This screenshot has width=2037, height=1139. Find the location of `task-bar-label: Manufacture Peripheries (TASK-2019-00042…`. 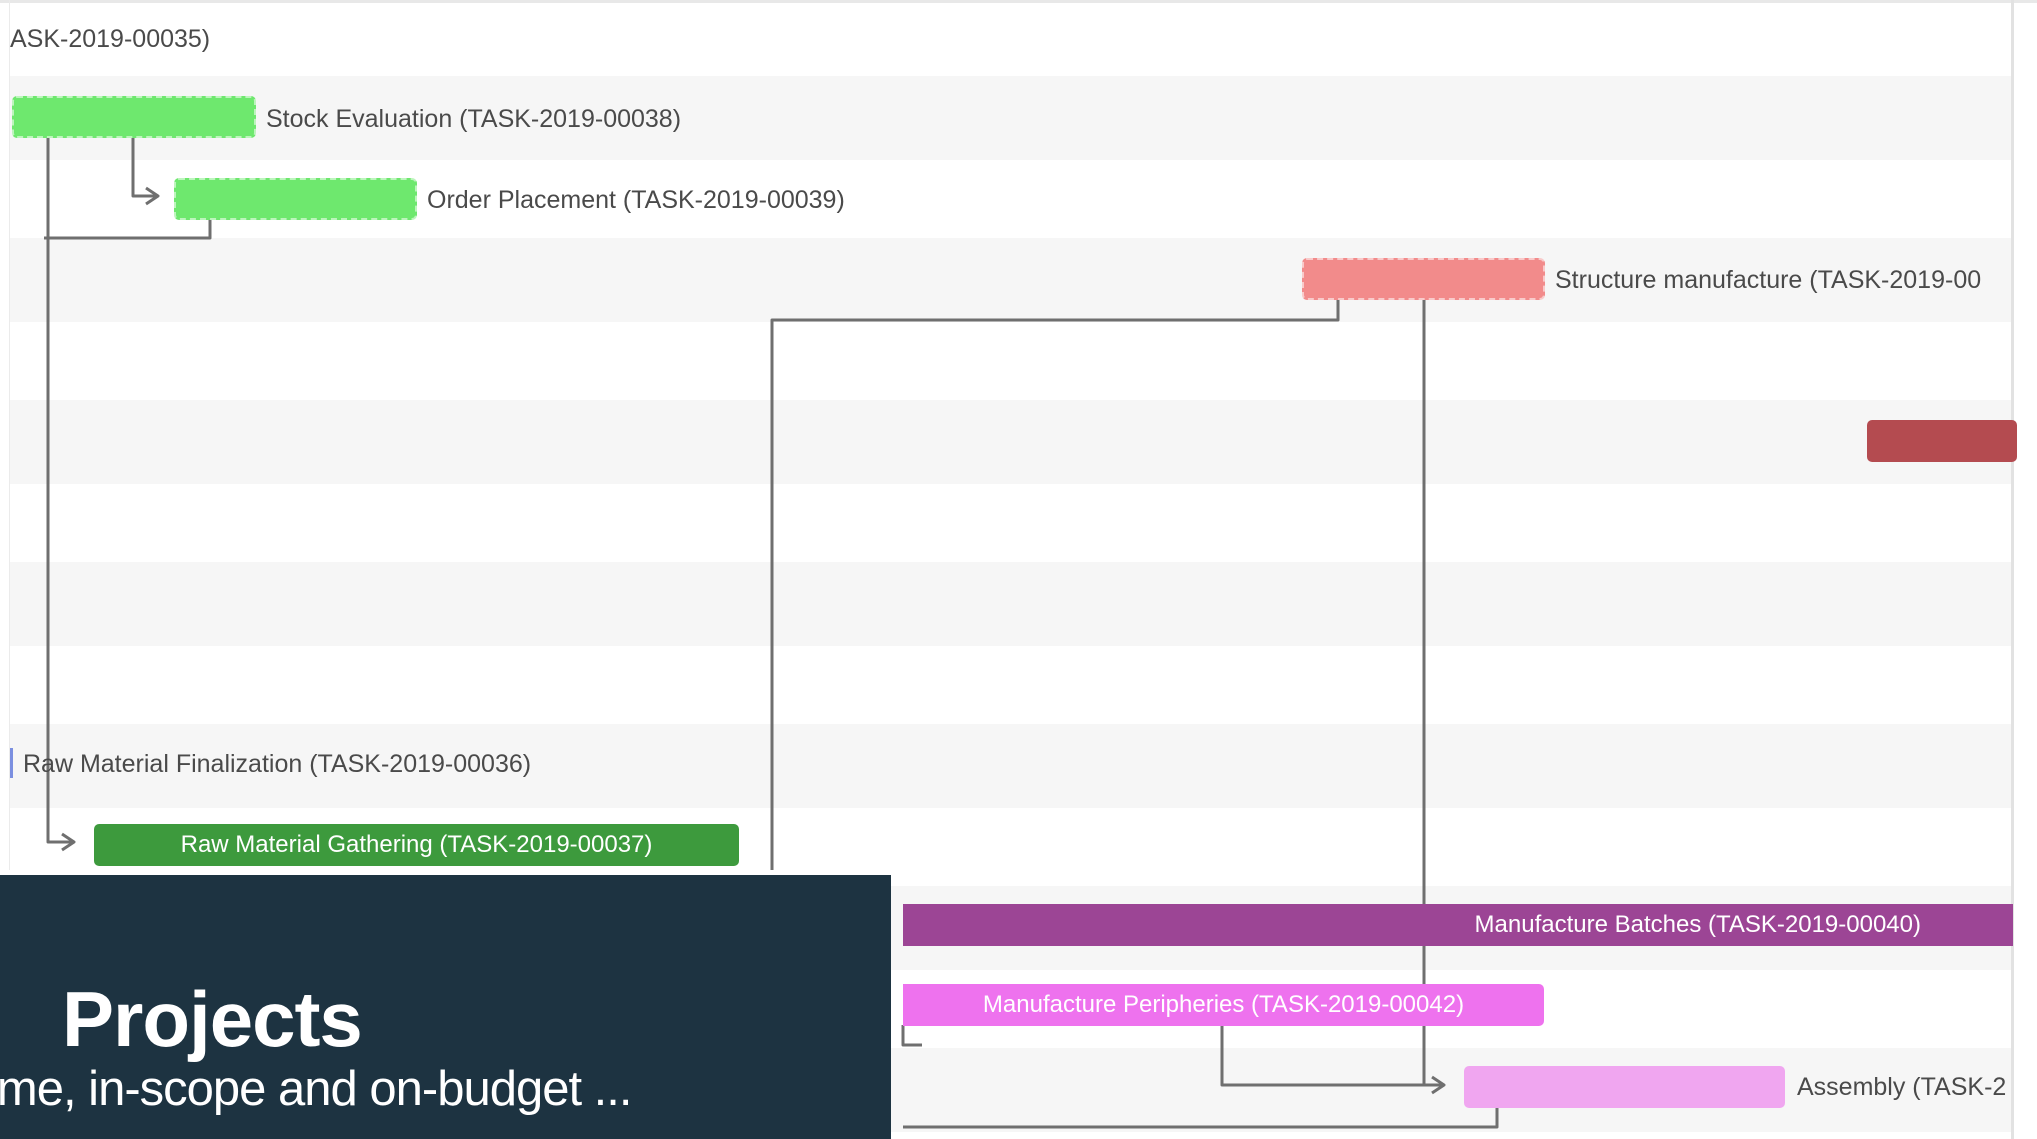

task-bar-label: Manufacture Peripheries (TASK-2019-00042… is located at coordinates (1223, 1004).